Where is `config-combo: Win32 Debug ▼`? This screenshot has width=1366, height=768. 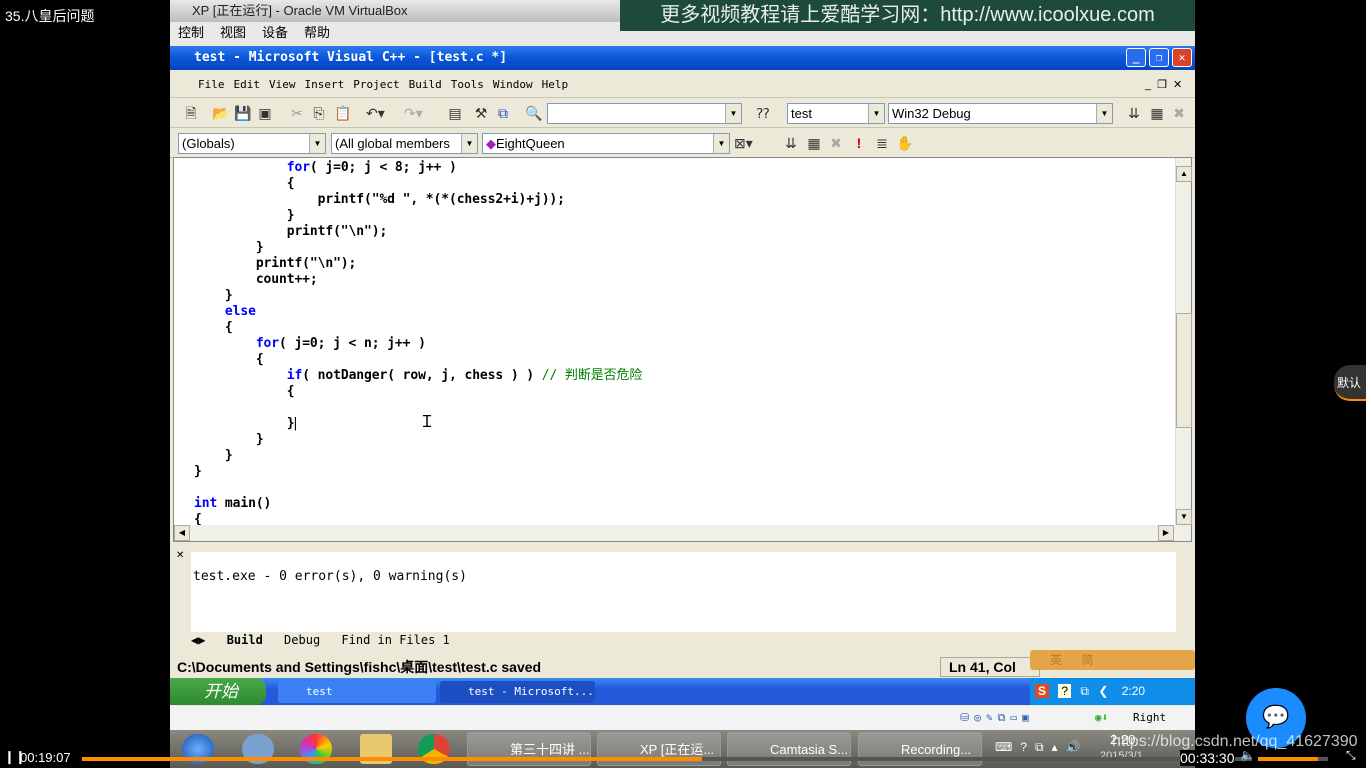 config-combo: Win32 Debug ▼ is located at coordinates (1000, 113).